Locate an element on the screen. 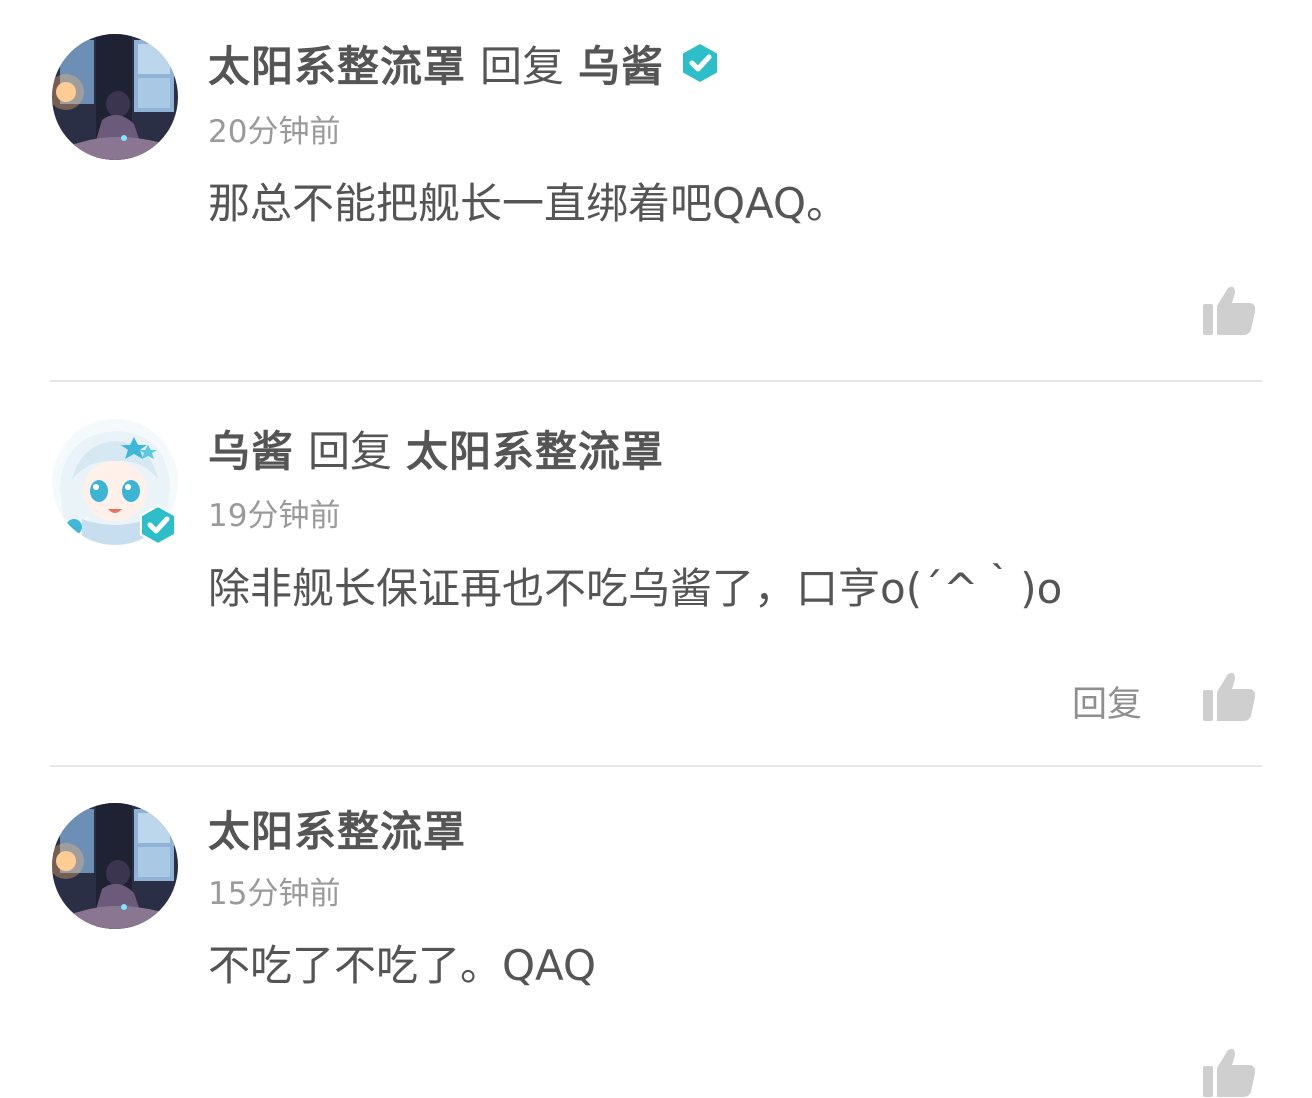 This screenshot has height=1098, width=1312. comment-header: 太阳系整流罩 is located at coordinates (337, 828).